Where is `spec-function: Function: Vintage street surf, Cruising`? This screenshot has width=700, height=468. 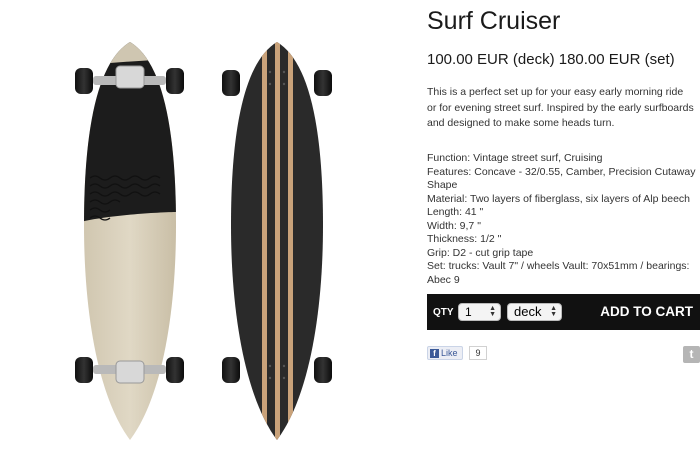
spec-function: Function: Vintage street surf, Cruising is located at coordinates (515, 158).